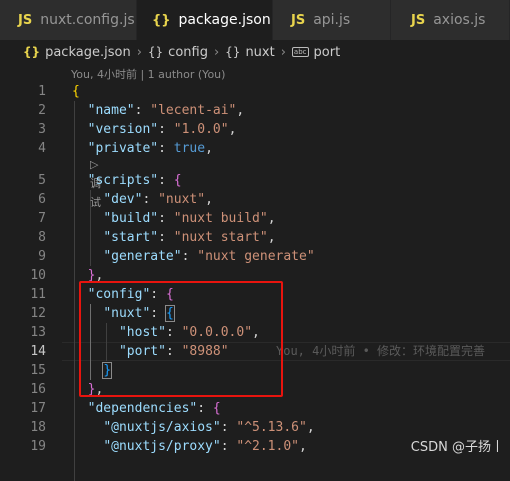  Describe the element at coordinates (38, 351) in the screenshot. I see `line-number-current: 14` at that location.